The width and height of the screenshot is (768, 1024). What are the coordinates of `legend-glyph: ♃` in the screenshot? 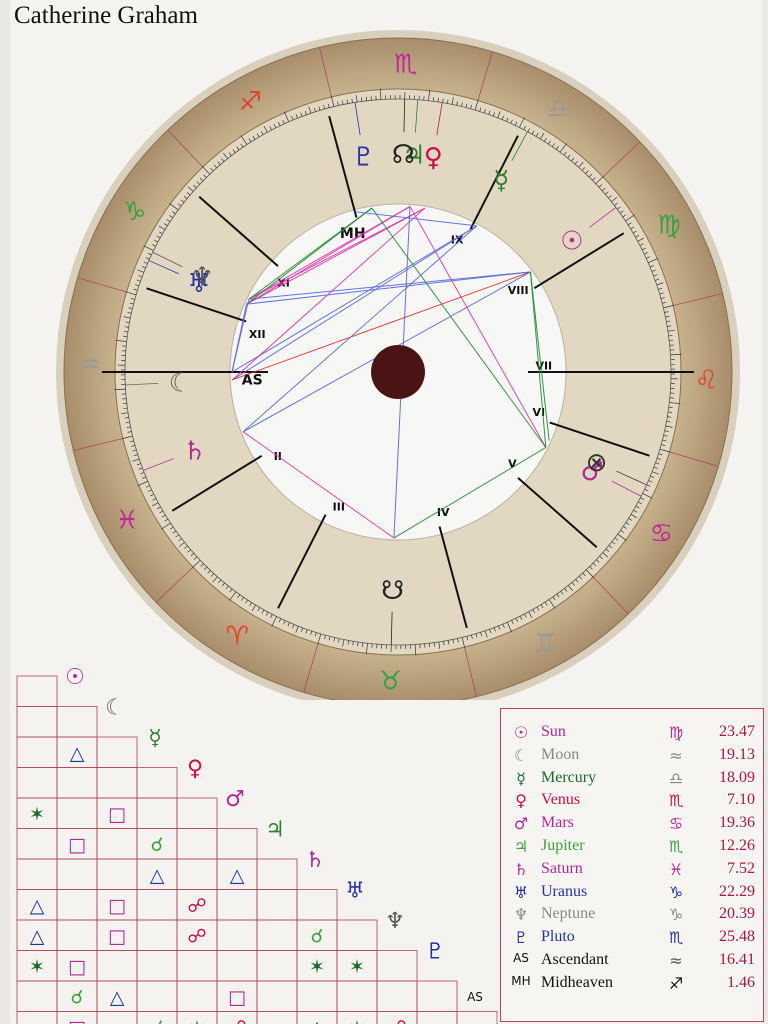 It's located at (521, 846).